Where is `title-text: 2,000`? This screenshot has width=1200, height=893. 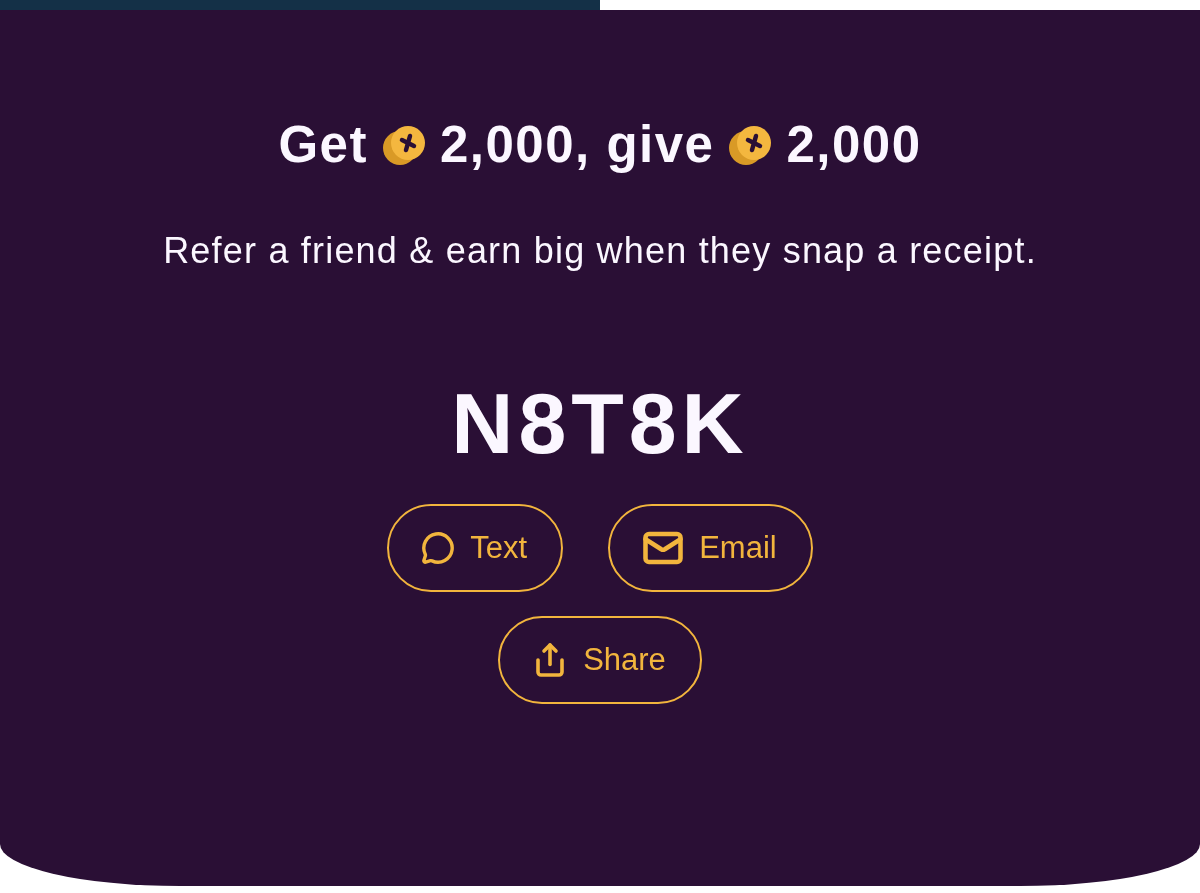 title-text: 2,000 is located at coordinates (854, 145).